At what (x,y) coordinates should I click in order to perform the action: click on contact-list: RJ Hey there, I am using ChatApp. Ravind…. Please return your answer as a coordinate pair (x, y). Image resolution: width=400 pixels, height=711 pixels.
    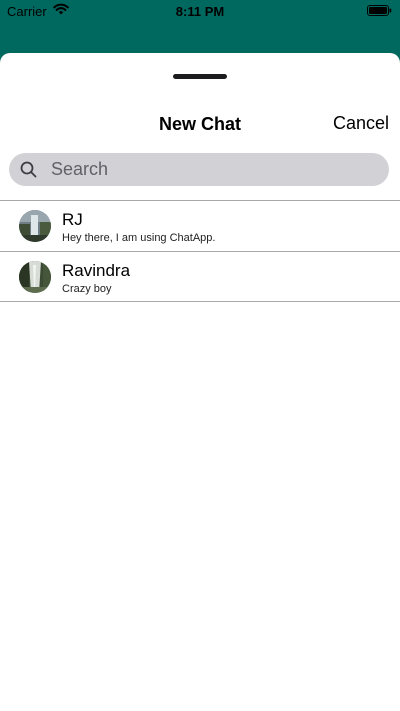
    Looking at the image, I should click on (200, 251).